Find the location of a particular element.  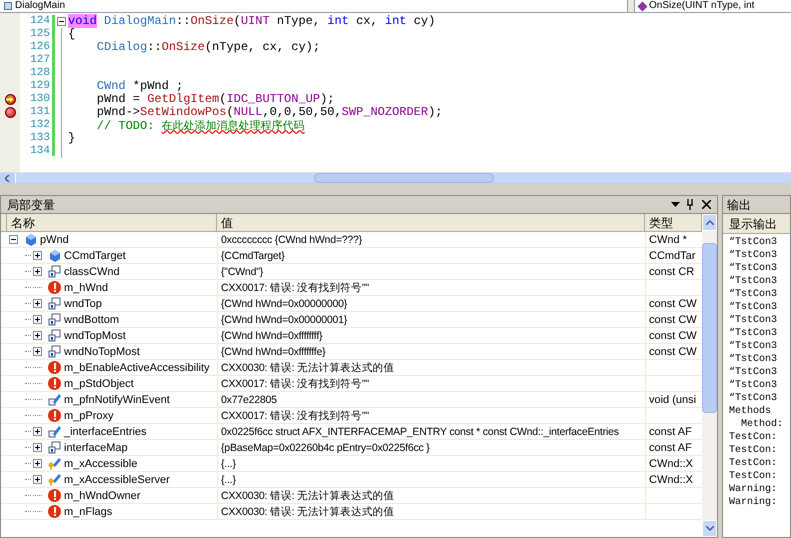

variable-type: CCmdTar is located at coordinates (672, 256).